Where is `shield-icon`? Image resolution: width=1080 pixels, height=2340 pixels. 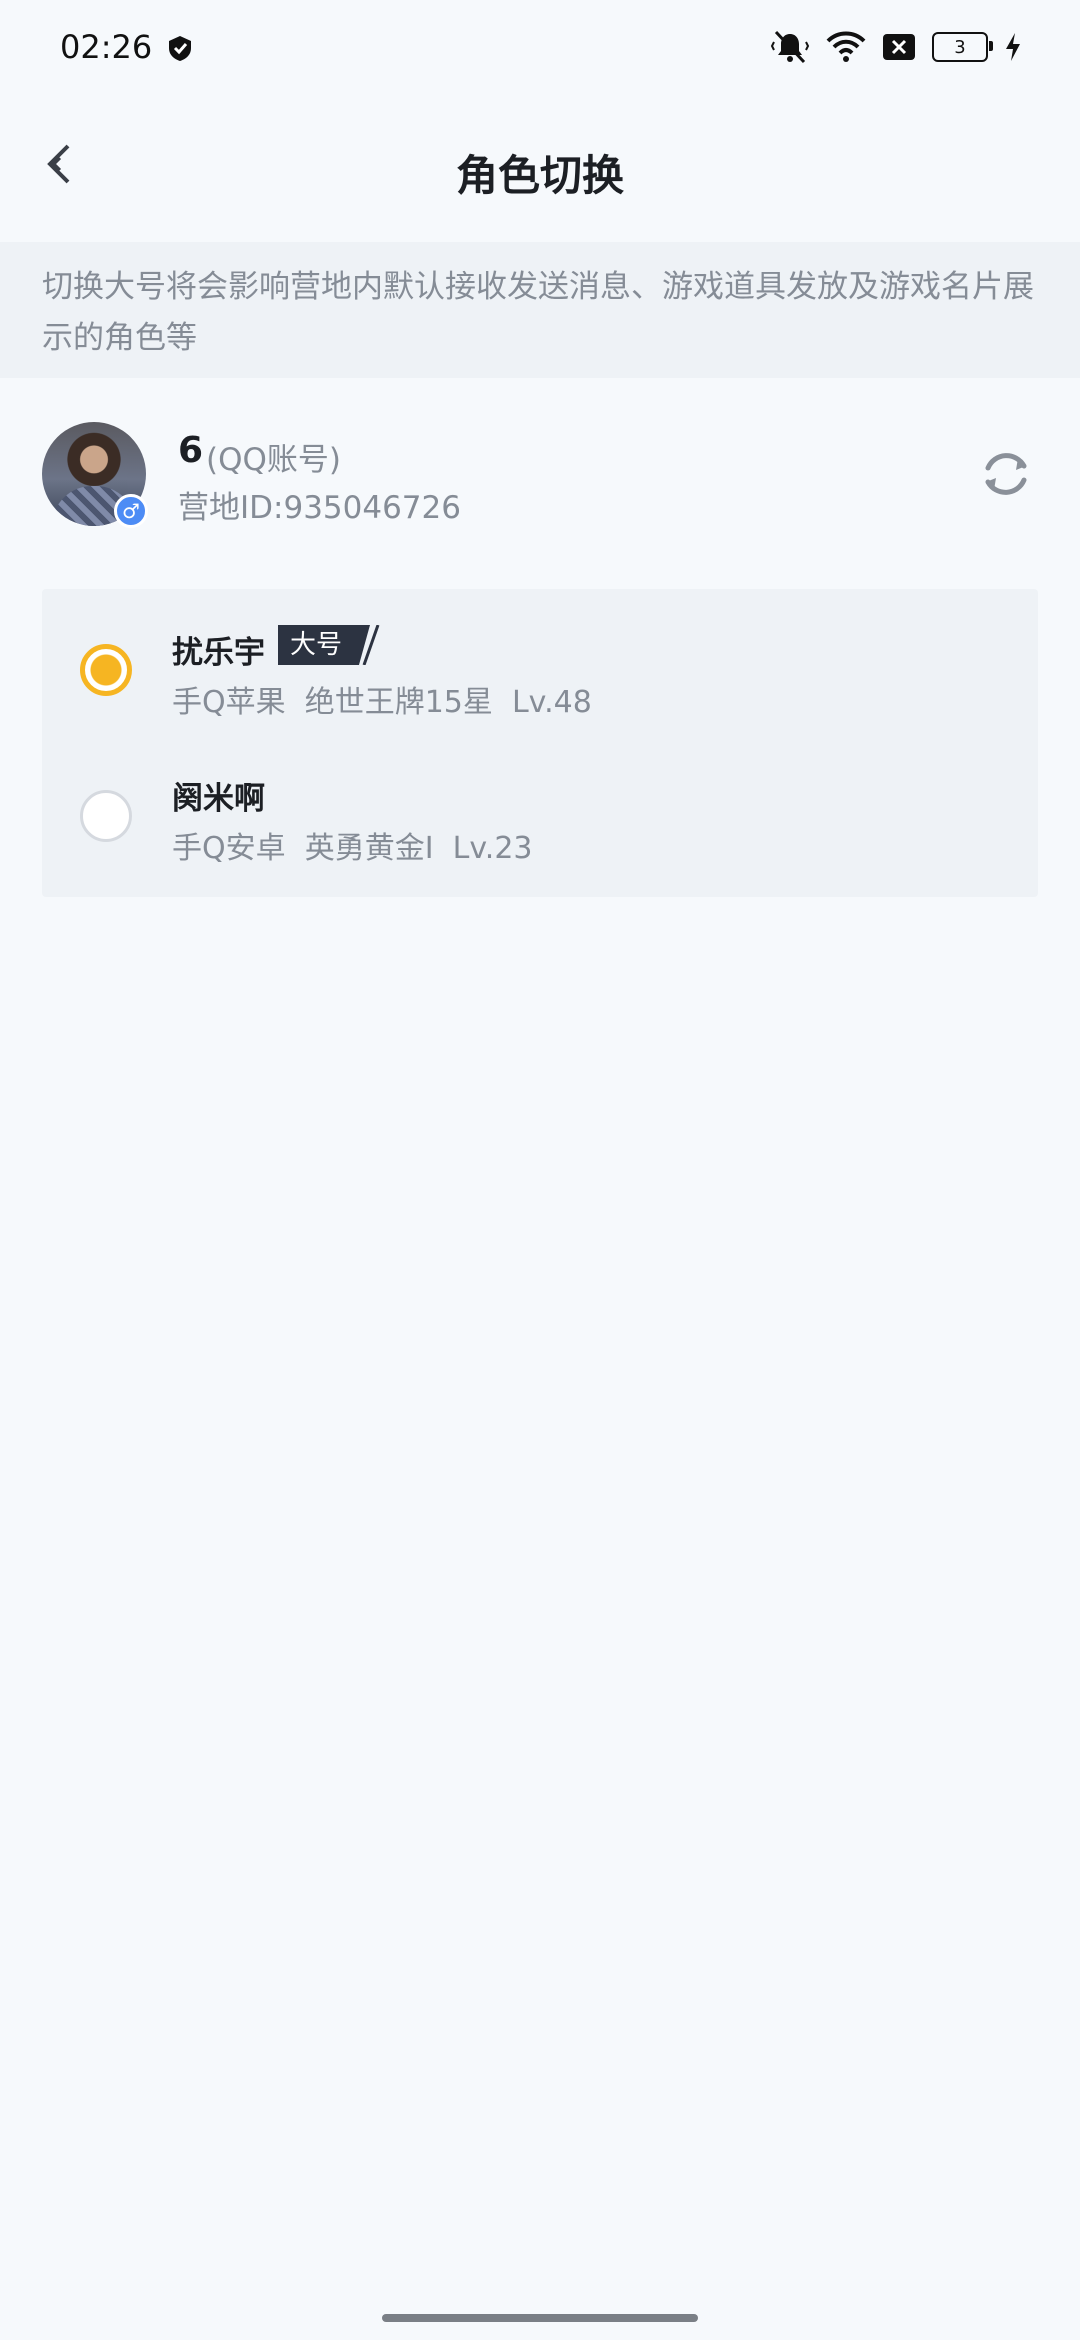 shield-icon is located at coordinates (180, 48).